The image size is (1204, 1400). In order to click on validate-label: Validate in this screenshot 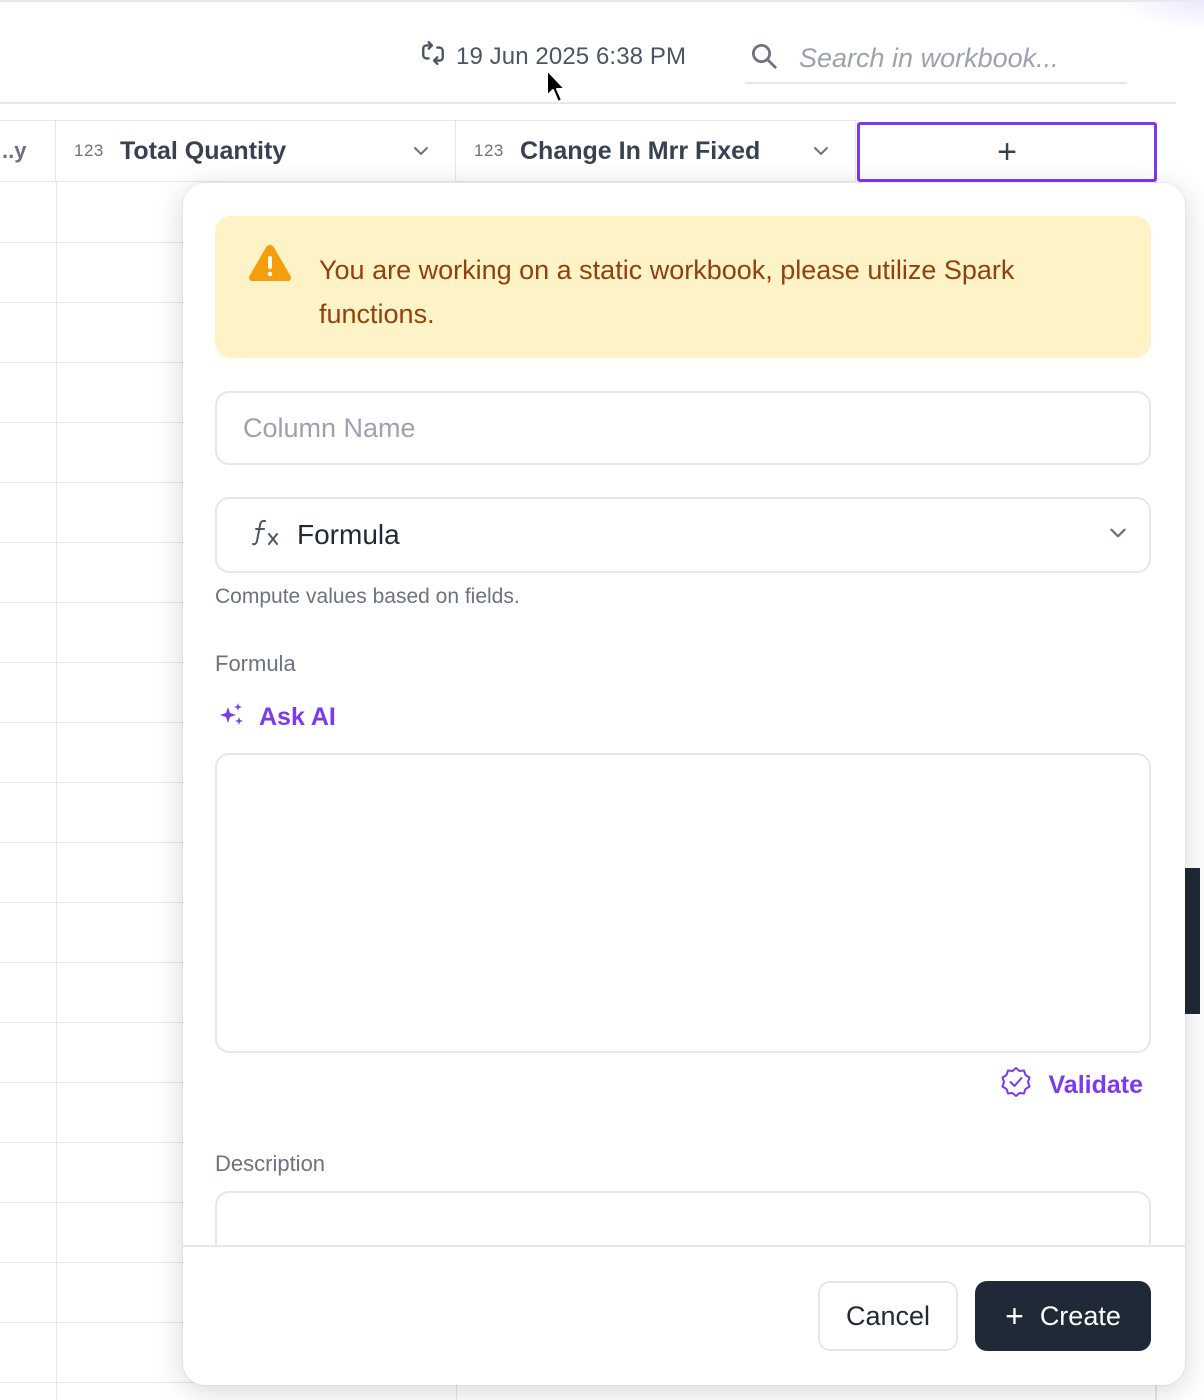, I will do `click(1096, 1085)`.